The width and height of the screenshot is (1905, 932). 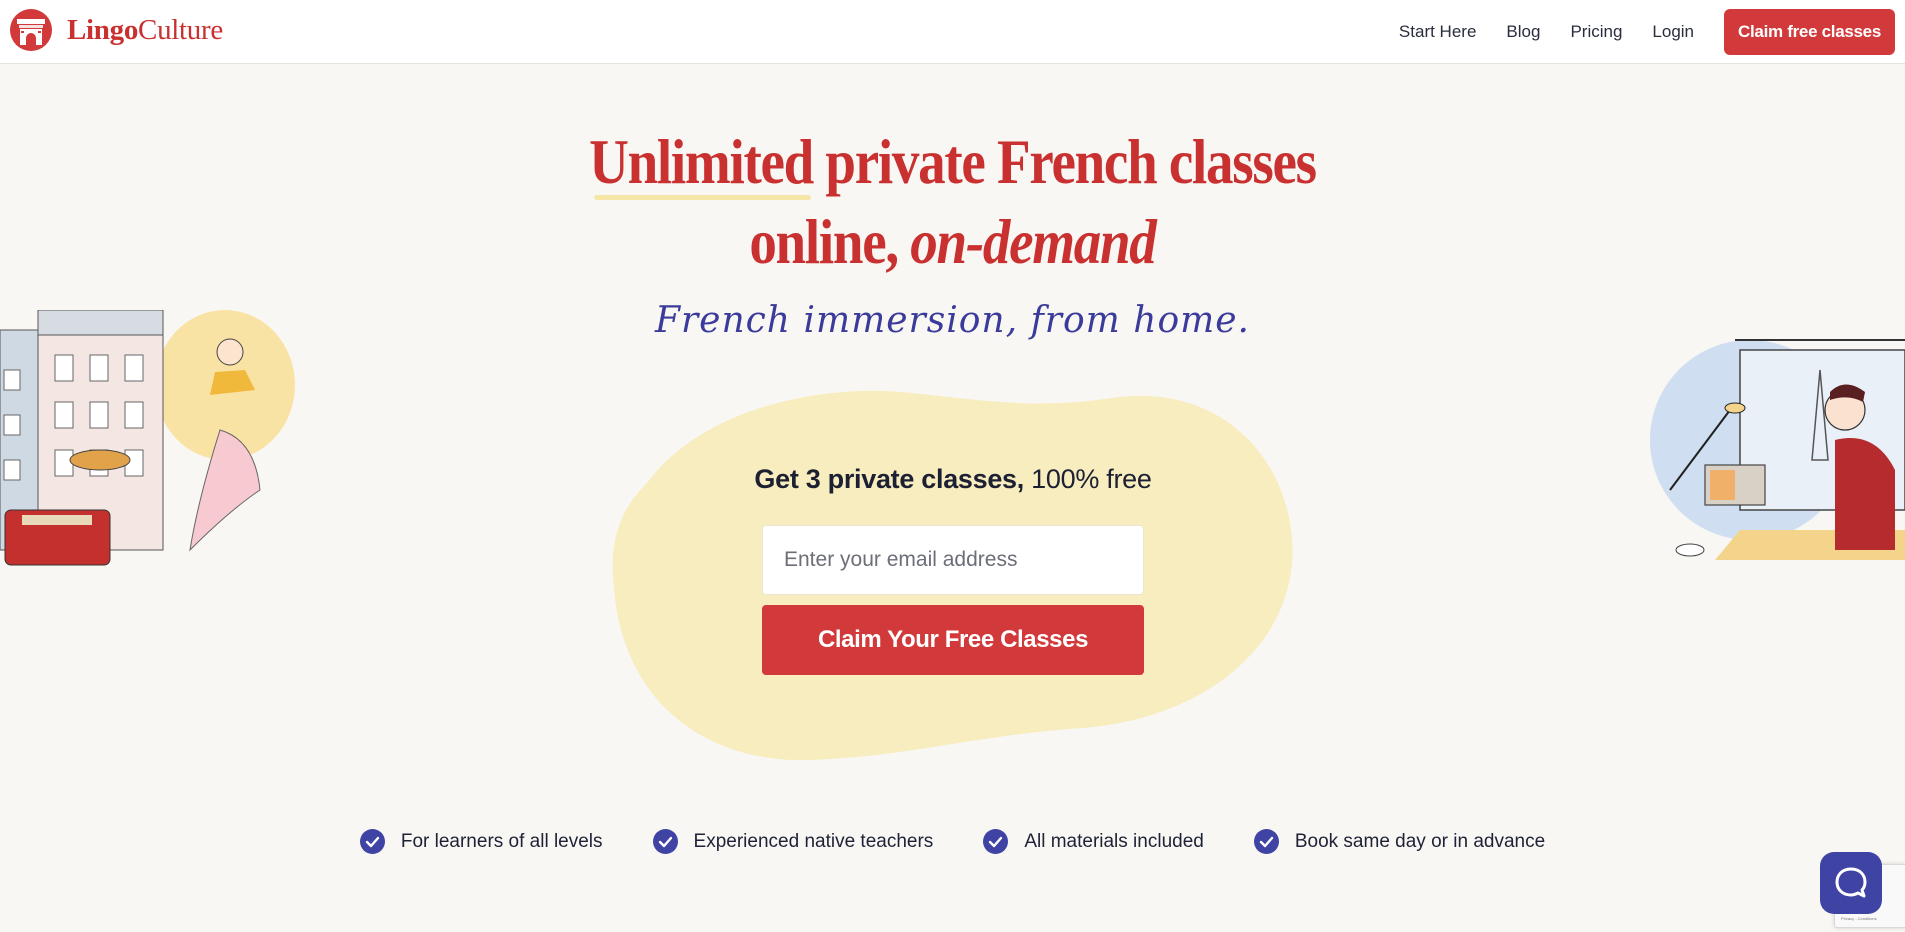 I want to click on chat-bubble-icon, so click(x=1851, y=882).